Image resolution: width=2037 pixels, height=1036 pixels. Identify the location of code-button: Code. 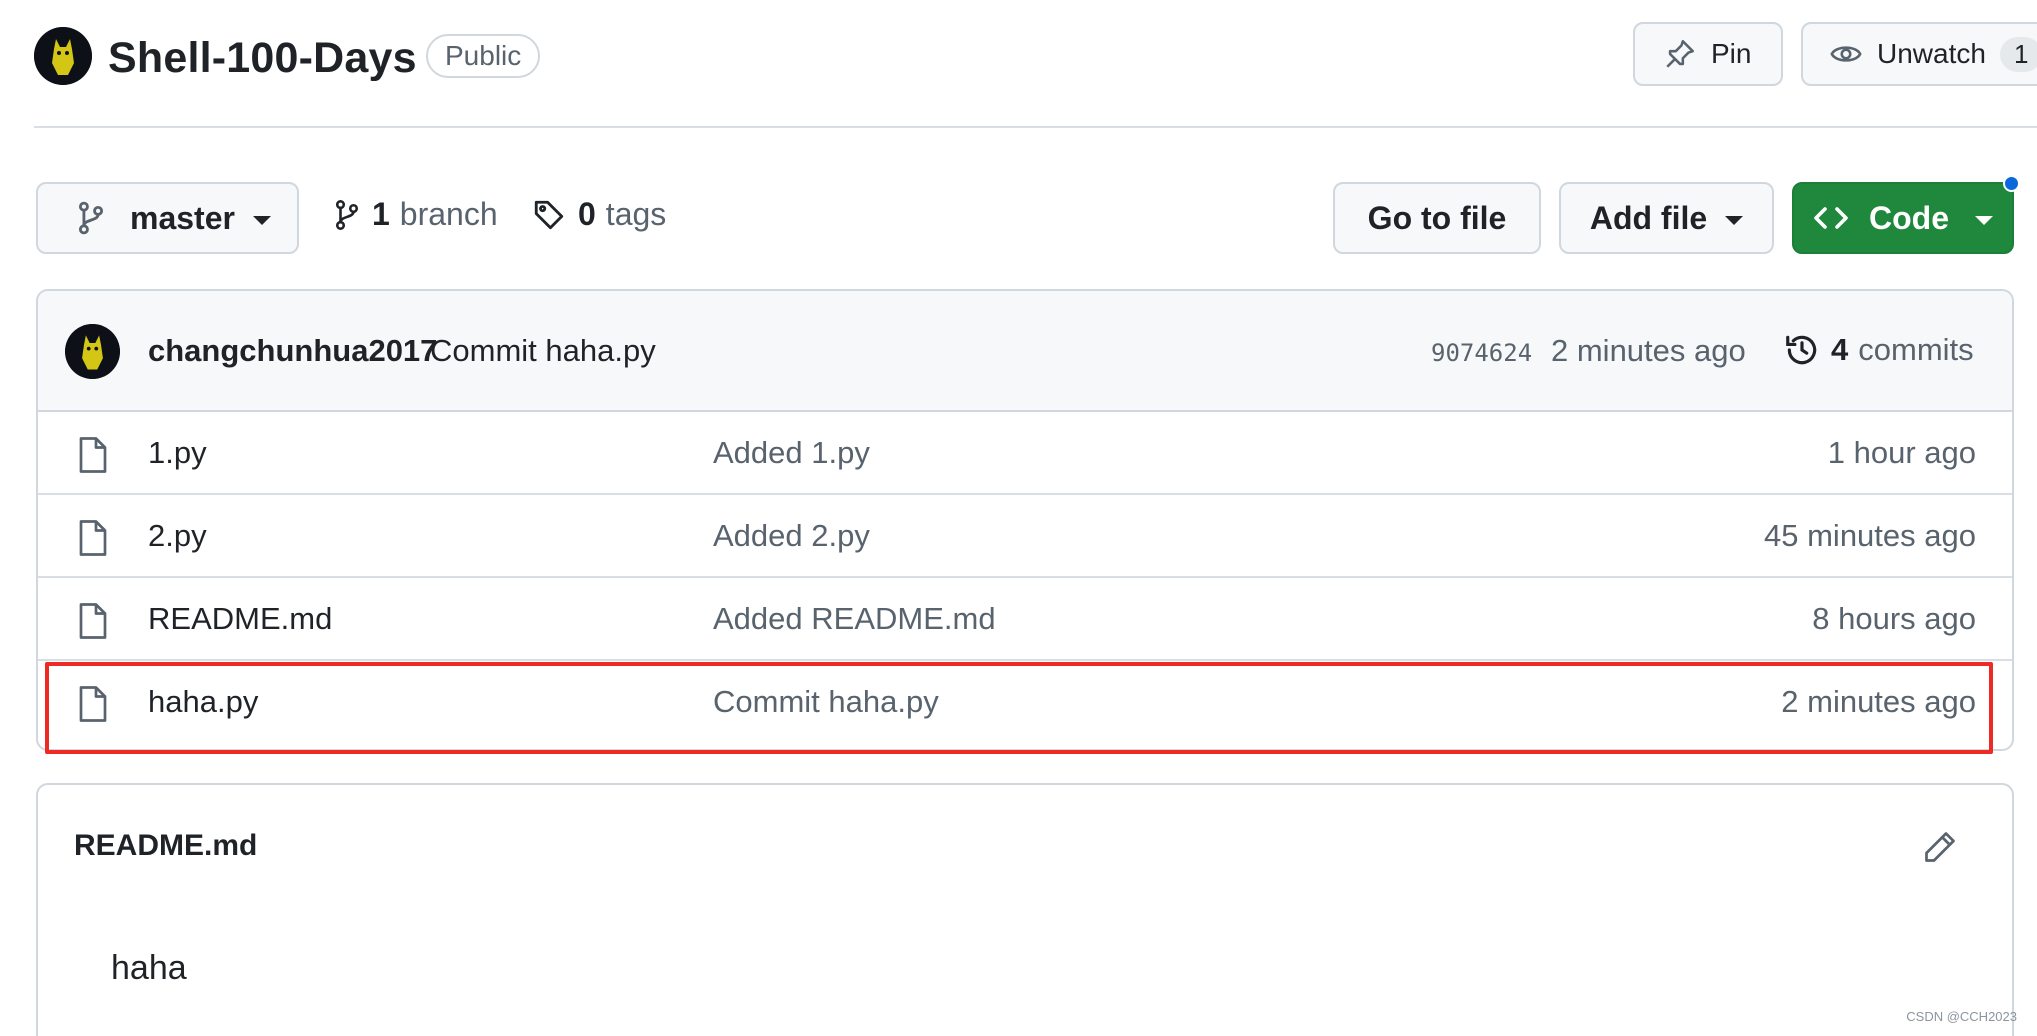
(1903, 218).